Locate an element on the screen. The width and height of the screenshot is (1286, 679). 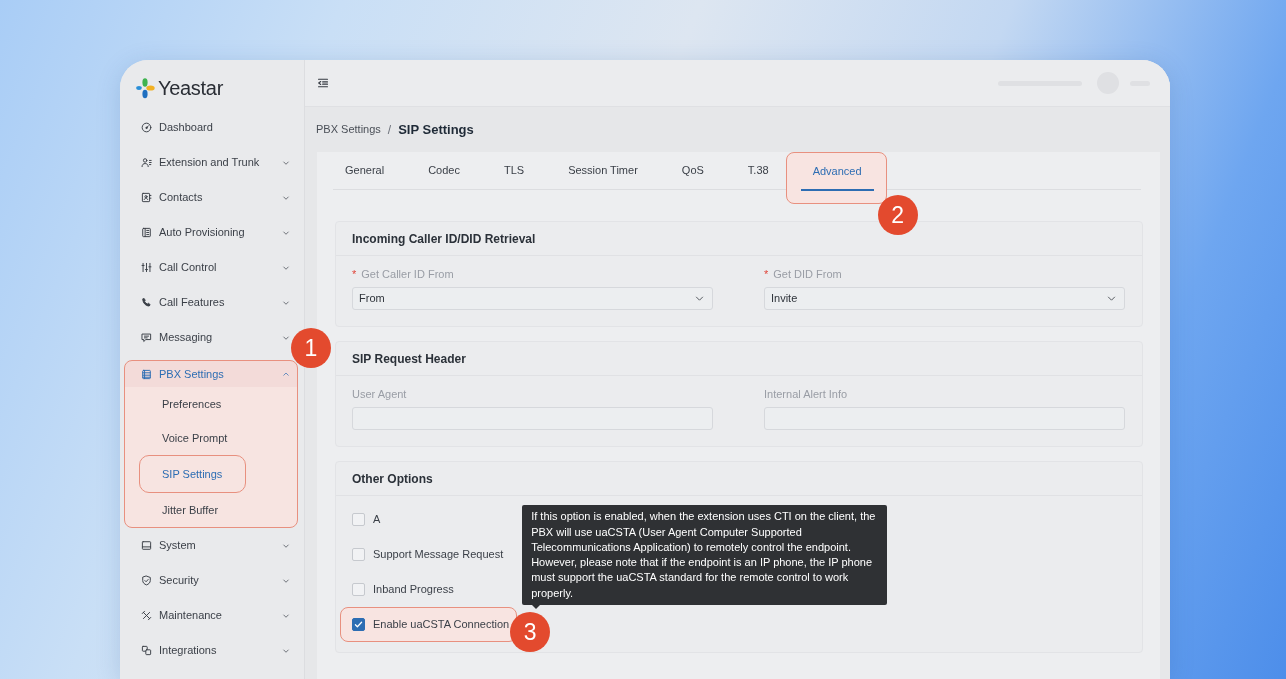
document-list-icon is located at coordinates (146, 232).